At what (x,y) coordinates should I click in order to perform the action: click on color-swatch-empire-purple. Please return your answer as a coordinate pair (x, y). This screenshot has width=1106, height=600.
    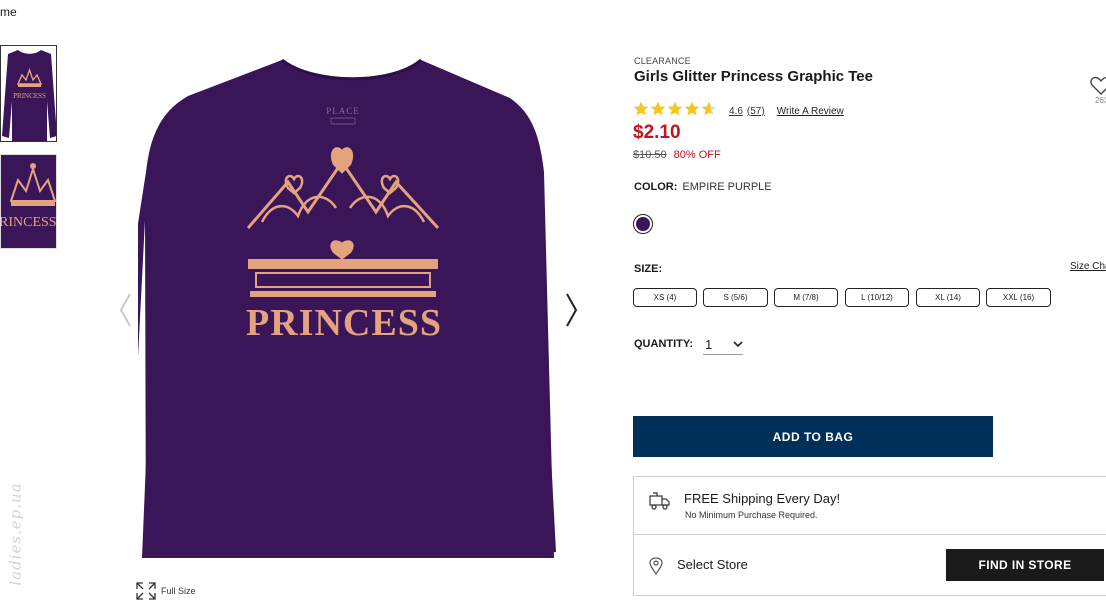
    Looking at the image, I should click on (643, 224).